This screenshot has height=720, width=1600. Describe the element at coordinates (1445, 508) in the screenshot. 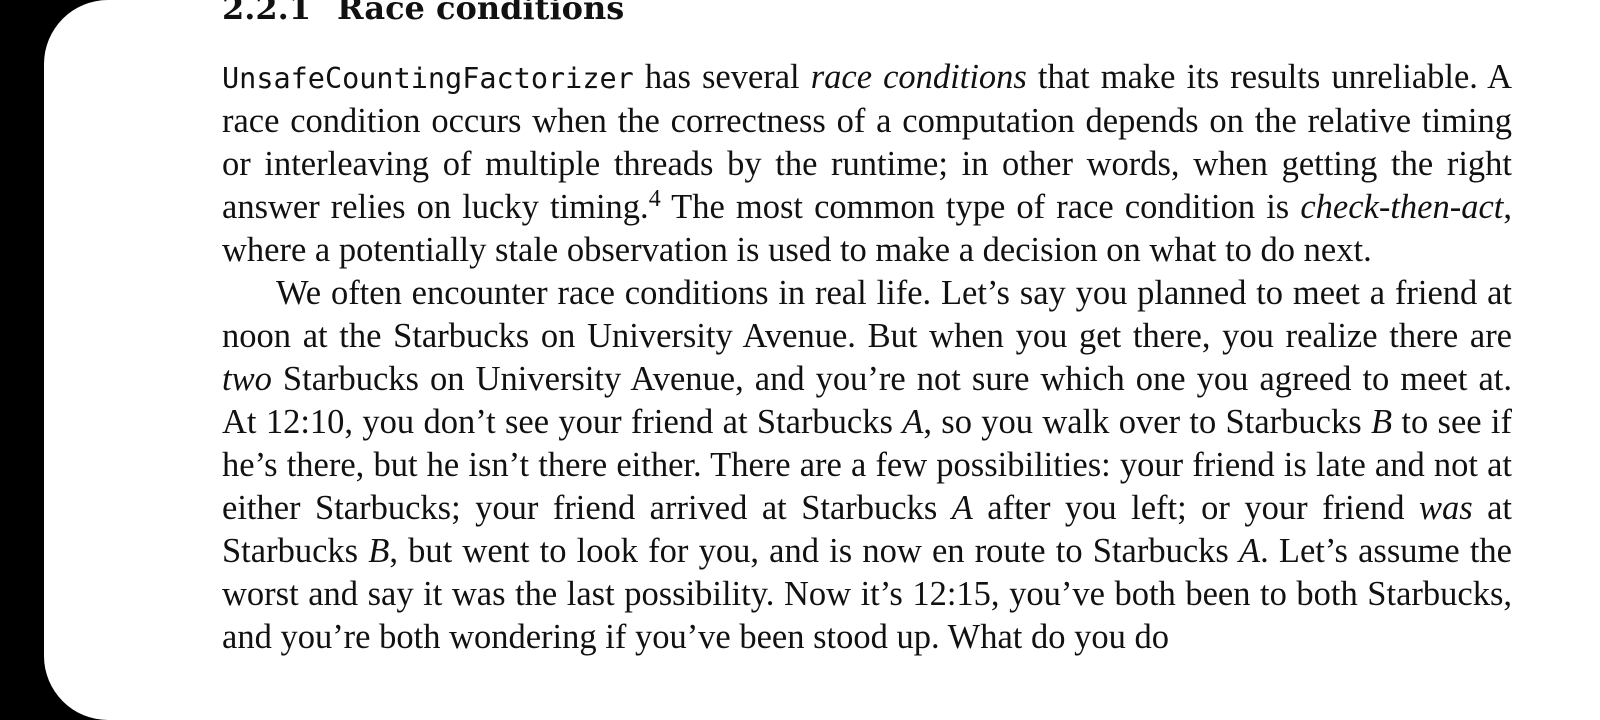

I see `emphasis-was: was` at that location.